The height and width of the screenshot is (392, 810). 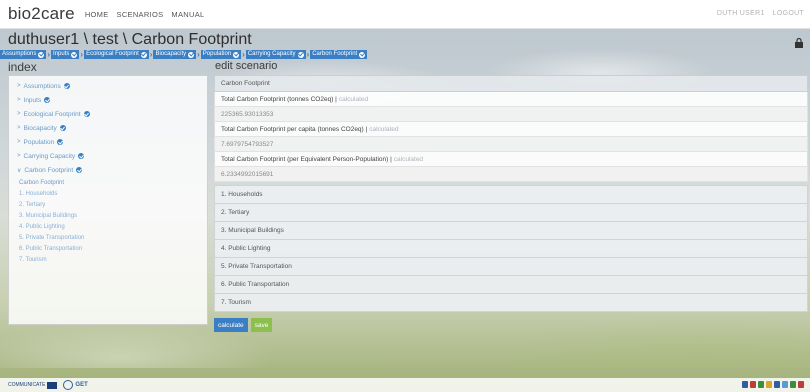 What do you see at coordinates (511, 303) in the screenshot?
I see `accordion-tourism: 7. Tourism` at bounding box center [511, 303].